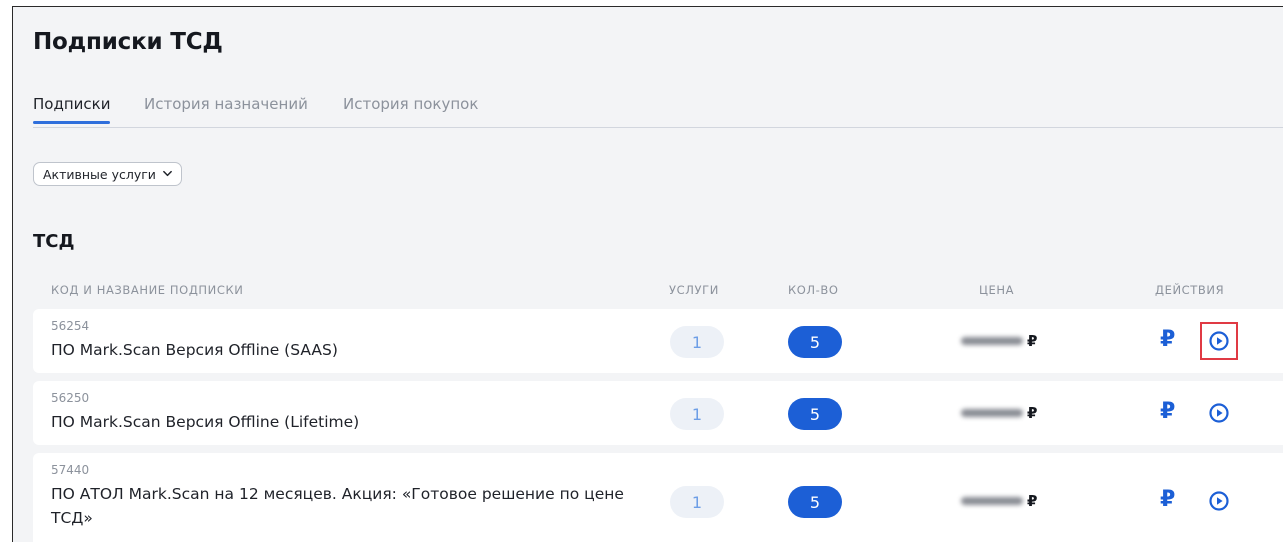  What do you see at coordinates (205, 422) in the screenshot?
I see `subscription-name: ПО Mark.Scan Версия Offline (Lifetime)` at bounding box center [205, 422].